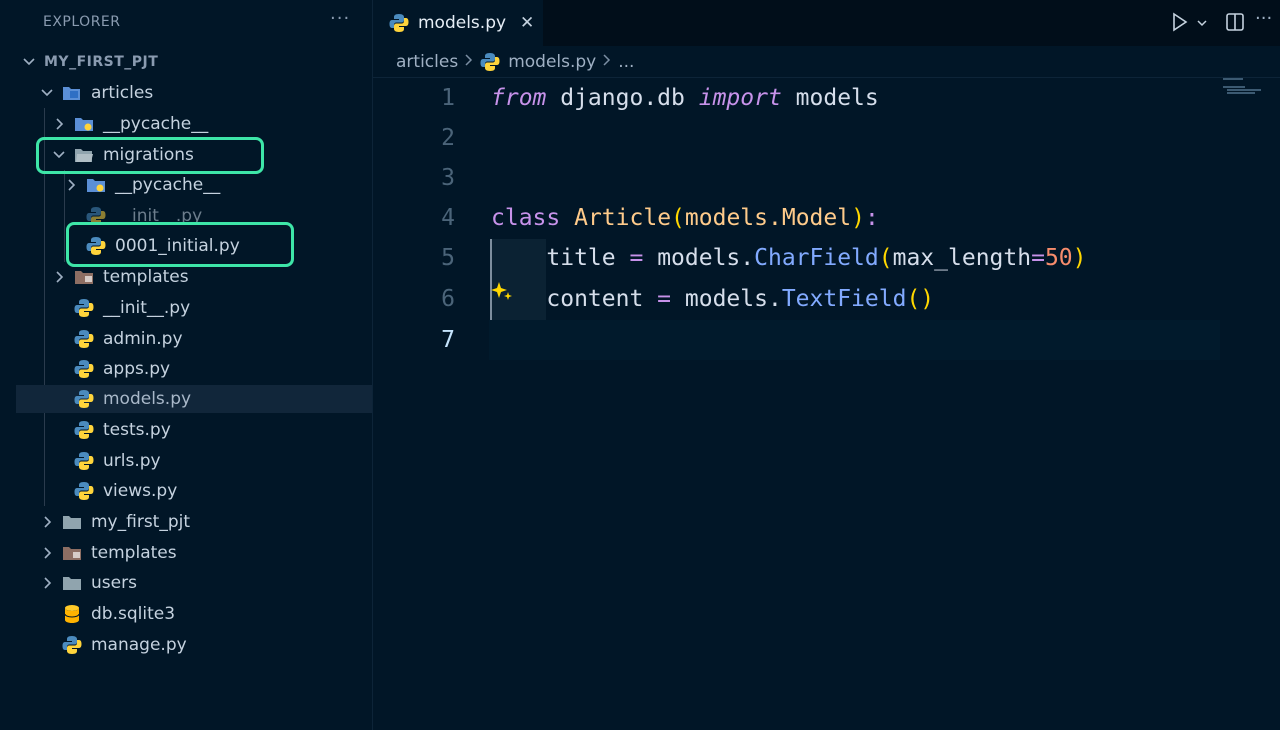 The image size is (1280, 730). What do you see at coordinates (527, 23) in the screenshot?
I see `close-icon: ✕` at bounding box center [527, 23].